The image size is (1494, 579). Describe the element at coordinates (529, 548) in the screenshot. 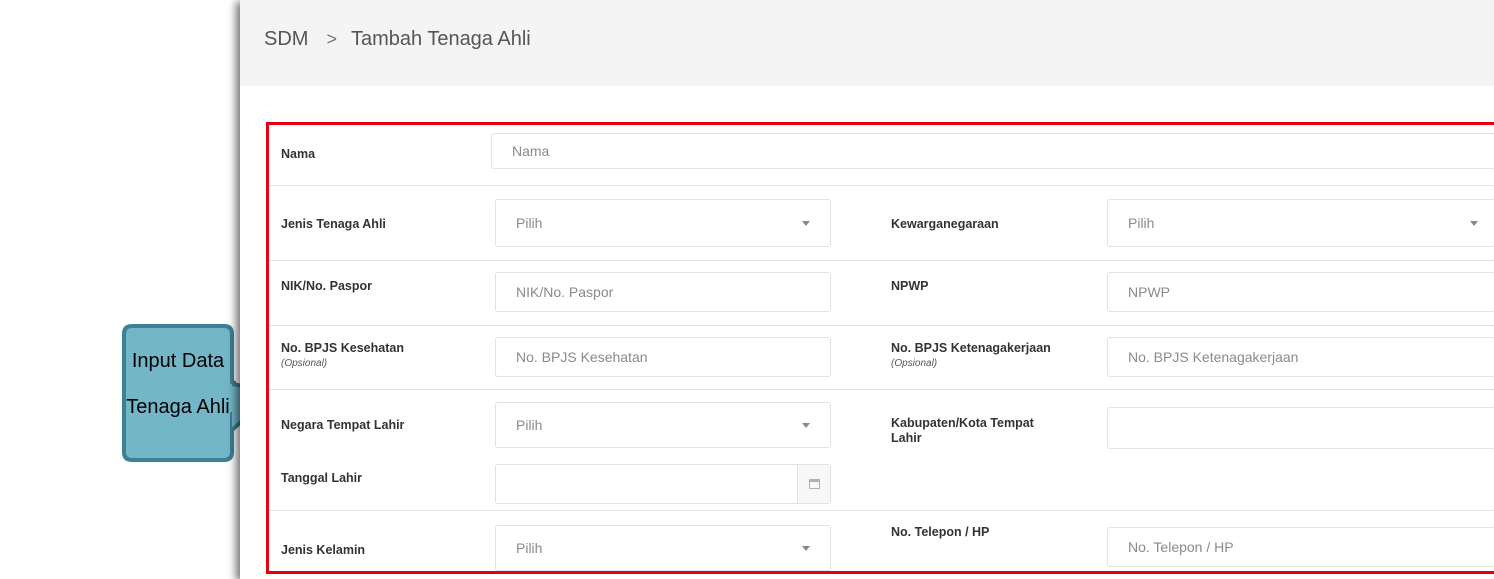

I see `jenis-kelamin-value: Pilih` at that location.